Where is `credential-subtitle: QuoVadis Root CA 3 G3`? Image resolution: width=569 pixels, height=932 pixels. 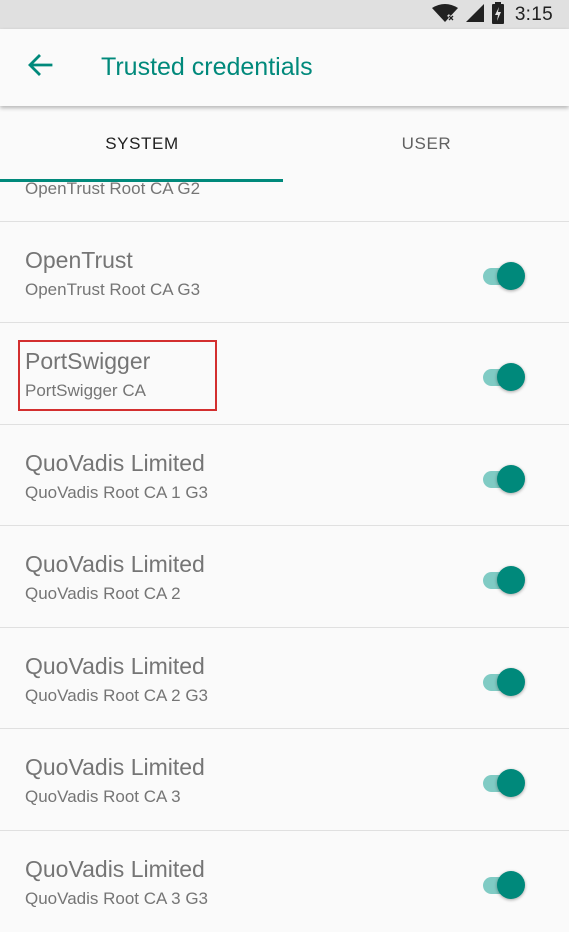
credential-subtitle: QuoVadis Root CA 3 G3 is located at coordinates (116, 899).